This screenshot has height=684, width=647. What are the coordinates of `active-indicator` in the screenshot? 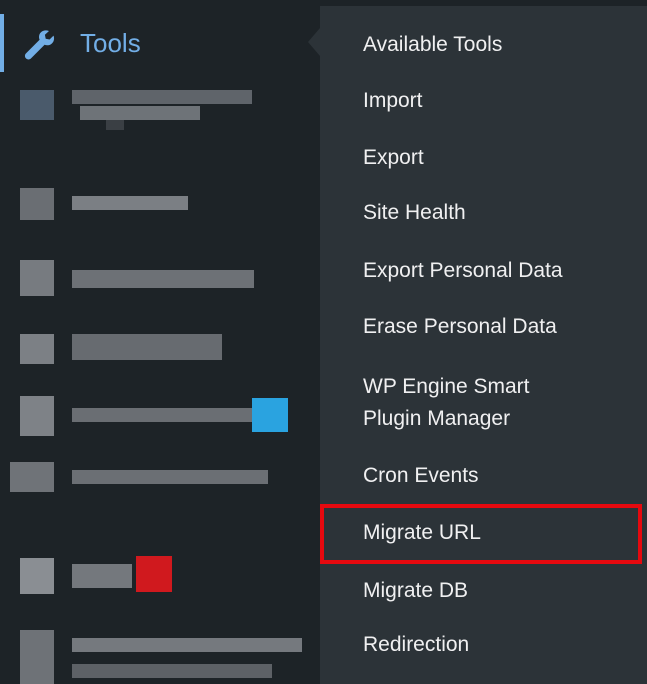 It's located at (2, 43).